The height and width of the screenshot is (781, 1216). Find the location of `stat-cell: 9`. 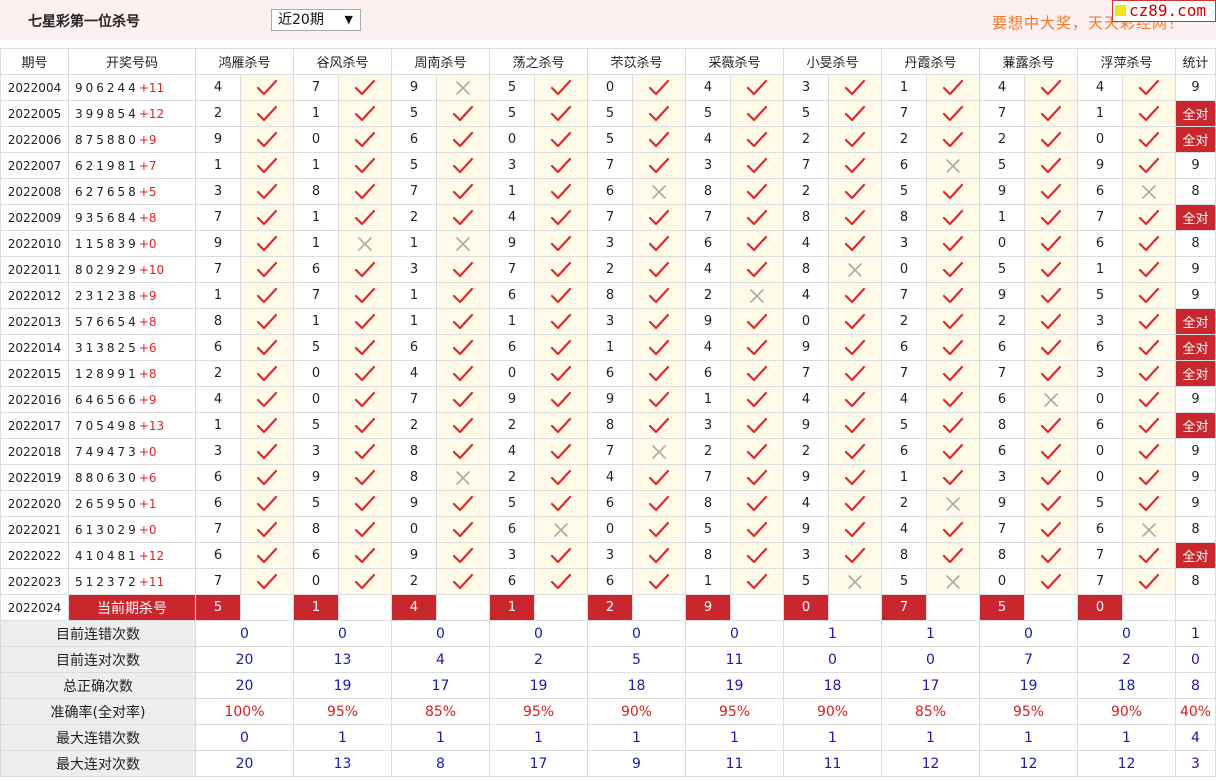

stat-cell: 9 is located at coordinates (1195, 477).